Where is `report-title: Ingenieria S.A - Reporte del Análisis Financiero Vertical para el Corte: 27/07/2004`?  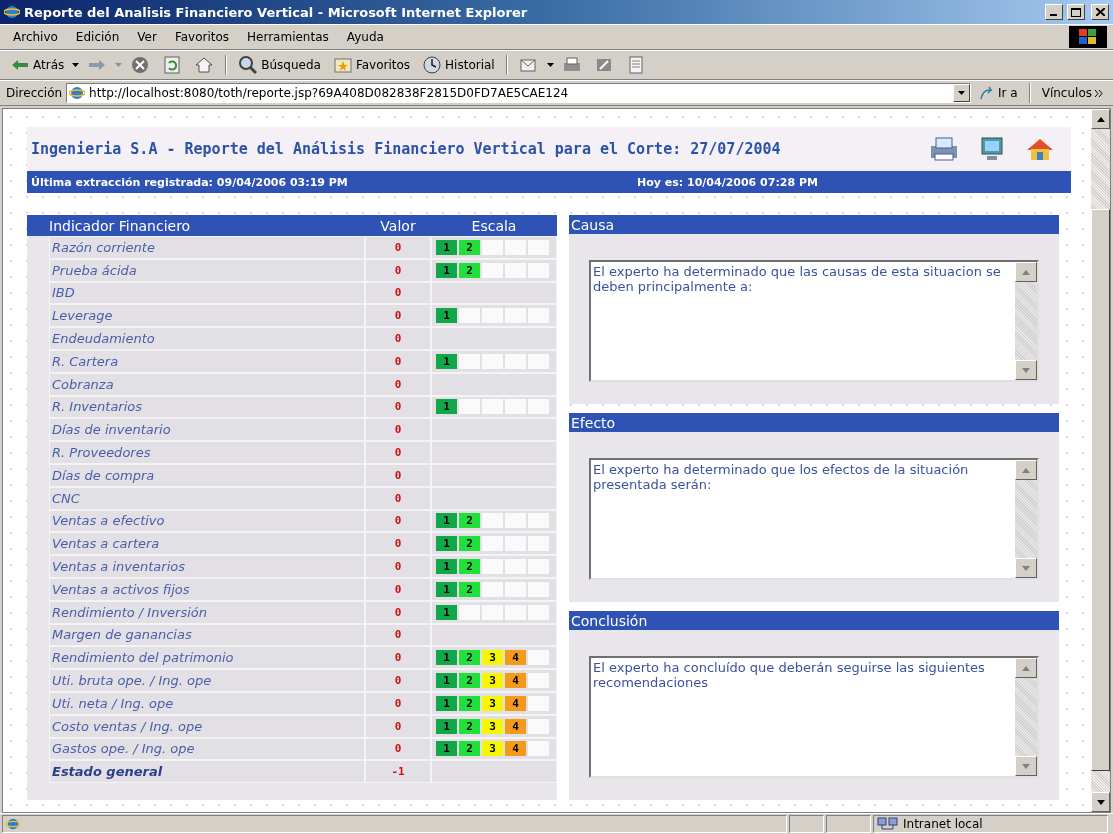 report-title: Ingenieria S.A - Reporte del Análisis Financiero Vertical para el Corte: 27/07/2004 is located at coordinates (406, 149).